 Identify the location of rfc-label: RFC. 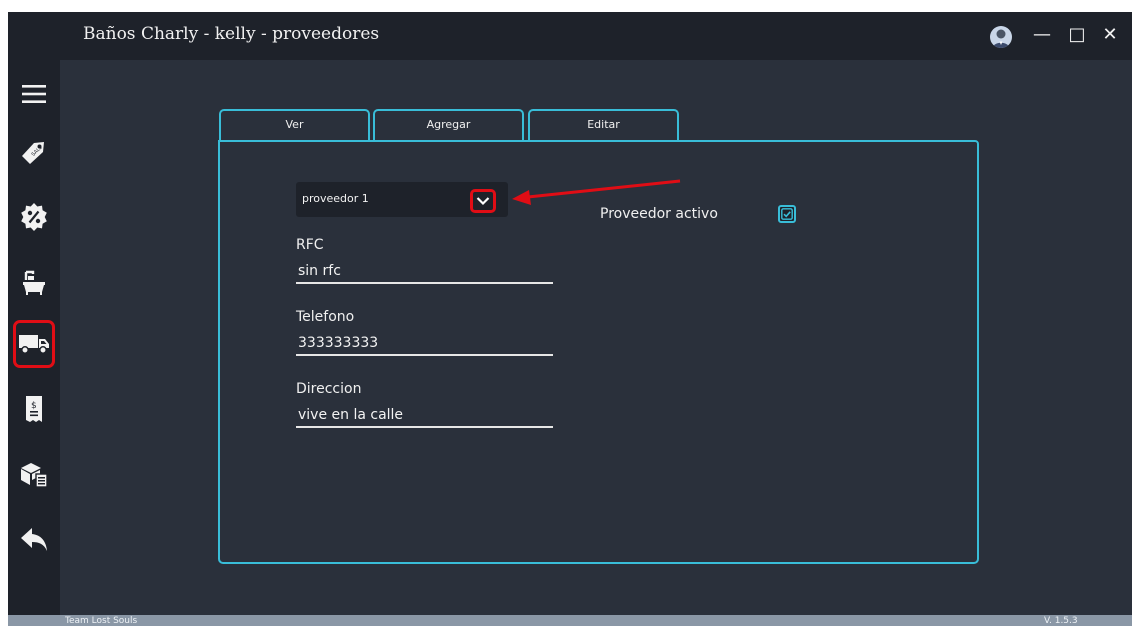
(310, 245).